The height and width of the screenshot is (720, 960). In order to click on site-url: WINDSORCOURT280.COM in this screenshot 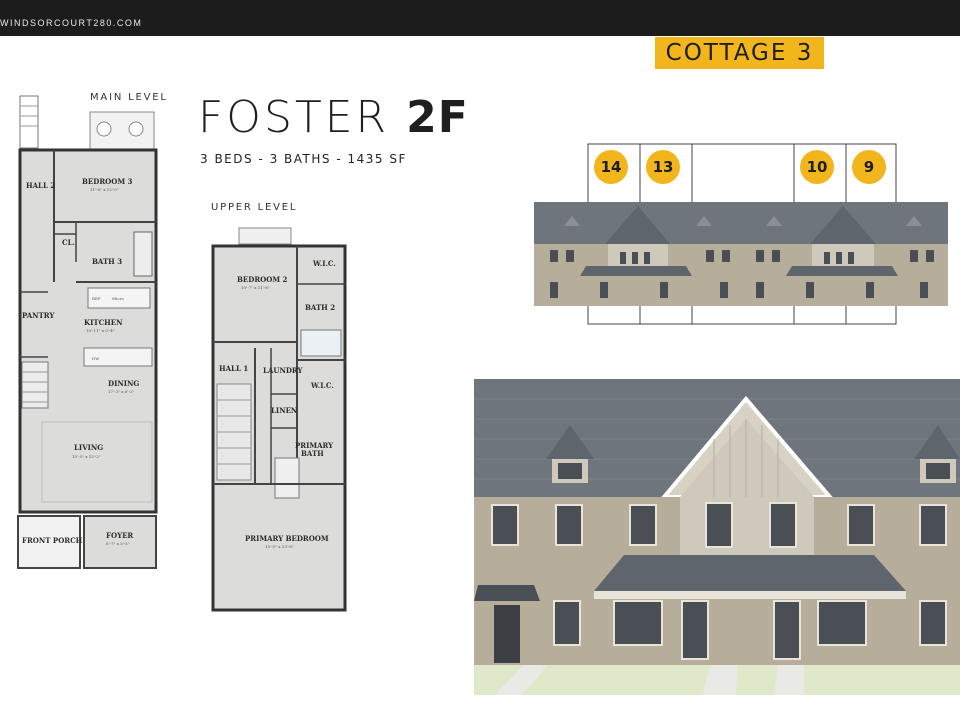, I will do `click(71, 23)`.